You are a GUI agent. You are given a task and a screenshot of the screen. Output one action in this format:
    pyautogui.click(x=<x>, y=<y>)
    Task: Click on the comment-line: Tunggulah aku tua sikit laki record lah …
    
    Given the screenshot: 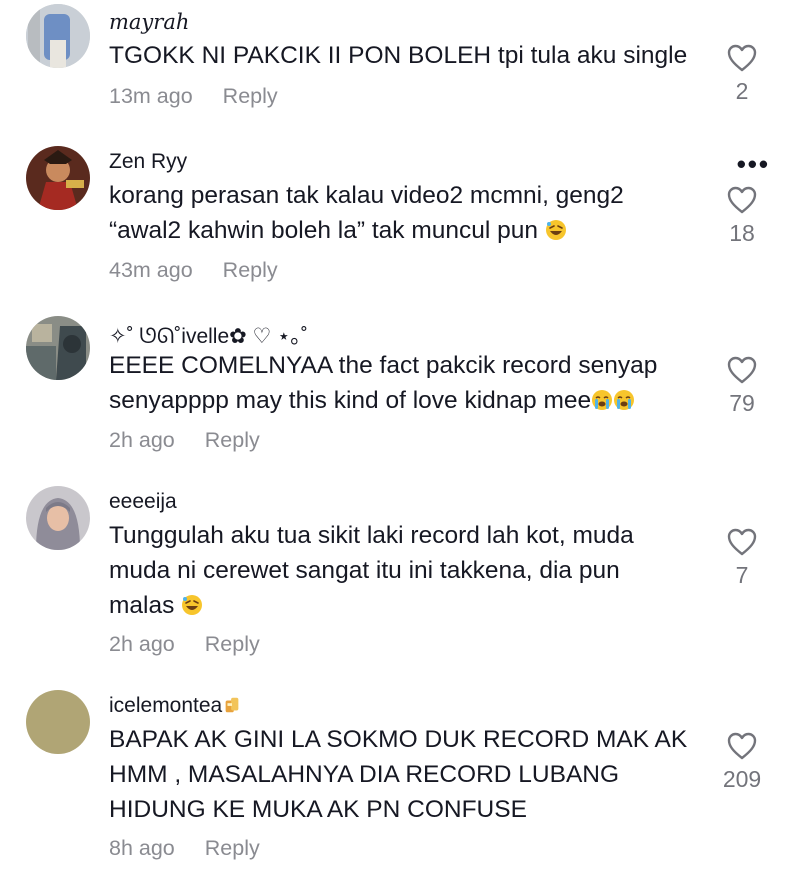 What is the action you would take?
    pyautogui.click(x=371, y=535)
    